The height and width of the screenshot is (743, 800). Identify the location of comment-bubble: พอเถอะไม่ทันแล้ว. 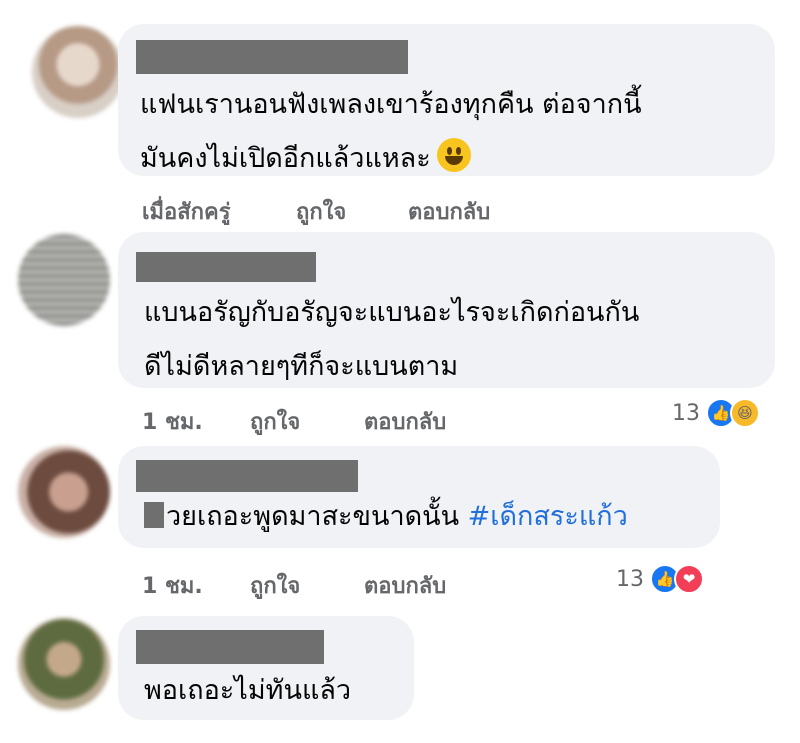
(266, 668).